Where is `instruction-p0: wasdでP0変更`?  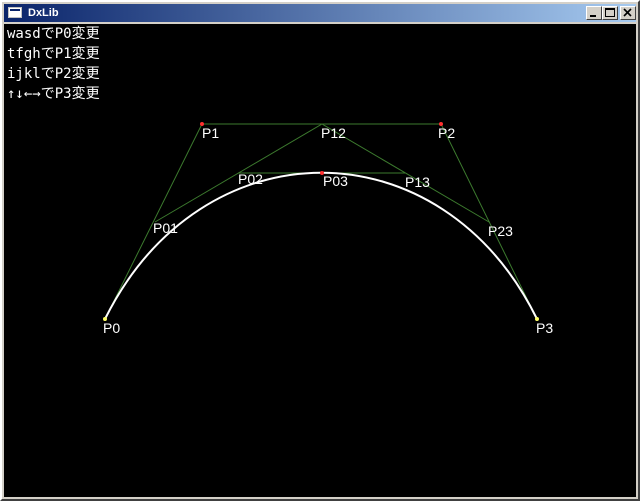
instruction-p0: wasdでP0変更 is located at coordinates (53, 34).